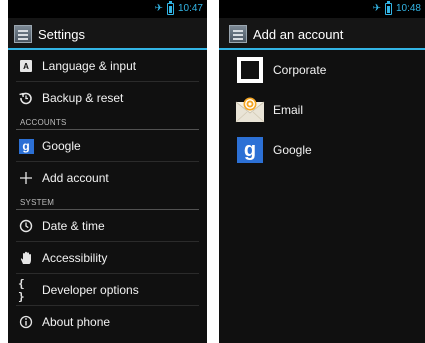  I want to click on settings-item-language-input: A Language & input, so click(107, 66).